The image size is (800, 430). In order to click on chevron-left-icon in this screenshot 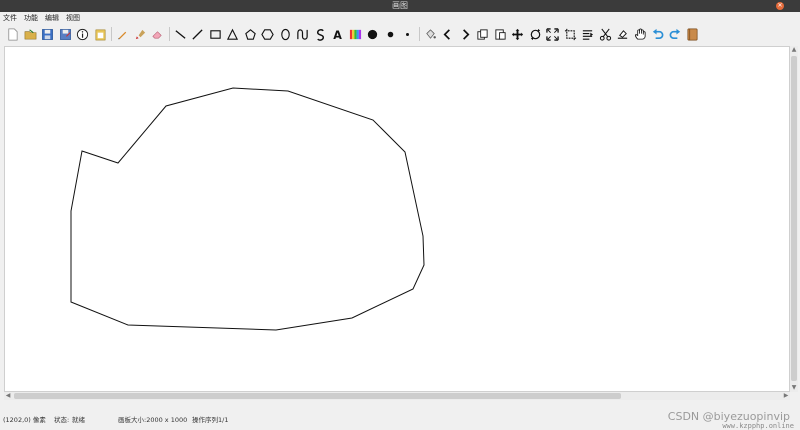, I will do `click(447, 34)`.